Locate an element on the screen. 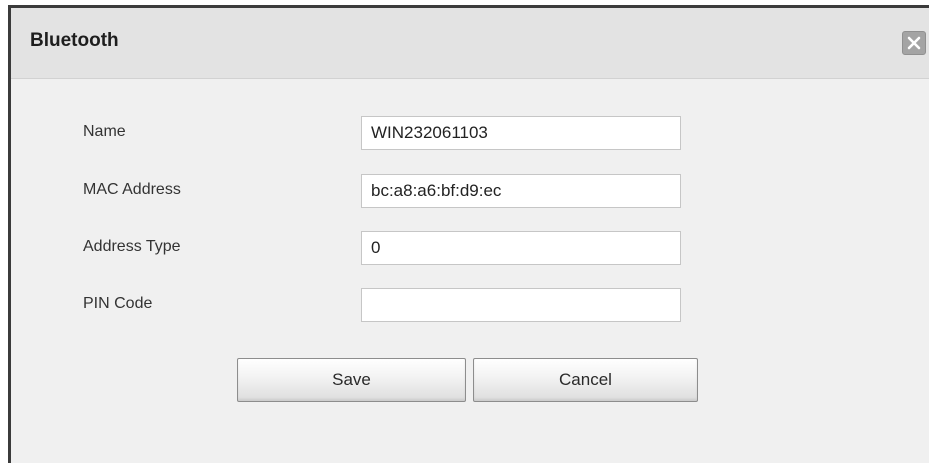  close-icon is located at coordinates (914, 43).